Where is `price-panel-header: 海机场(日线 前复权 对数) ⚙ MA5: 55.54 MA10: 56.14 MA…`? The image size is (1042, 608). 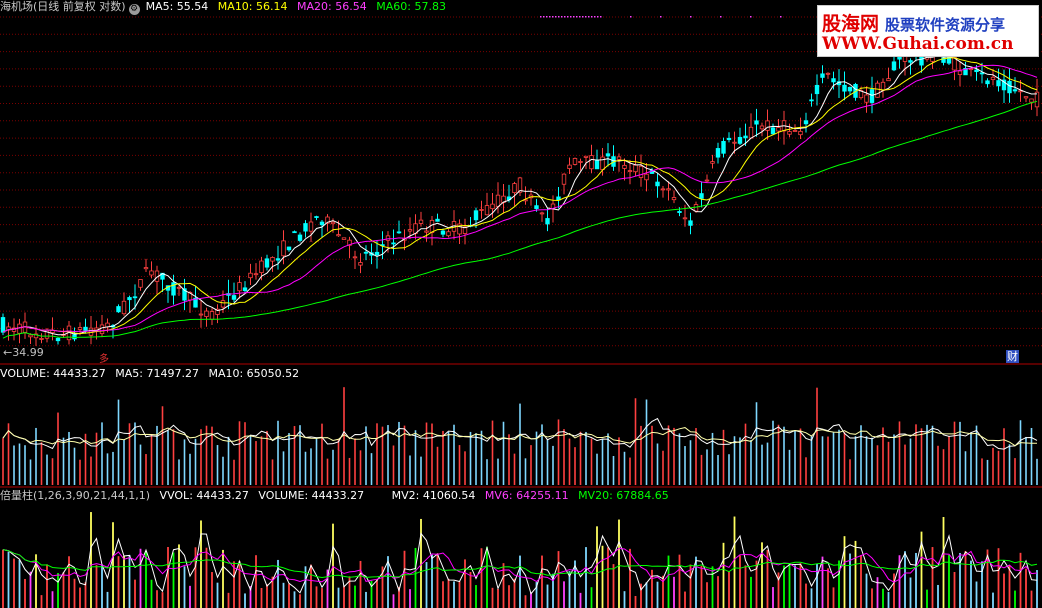
price-panel-header: 海机场(日线 前复权 对数) ⚙ MA5: 55.54 MA10: 56.14 MA… is located at coordinates (226, 7).